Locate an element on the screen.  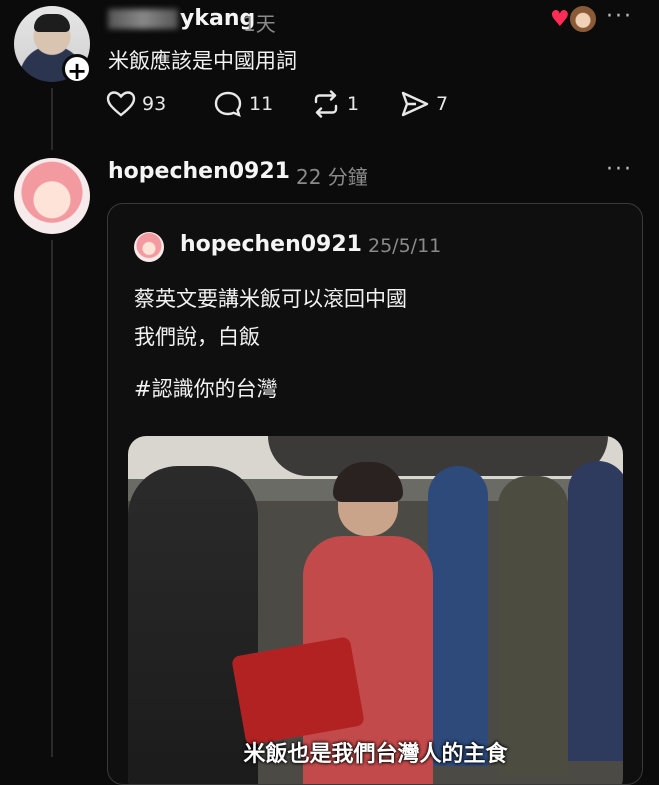
reactor-avatar is located at coordinates (583, 19).